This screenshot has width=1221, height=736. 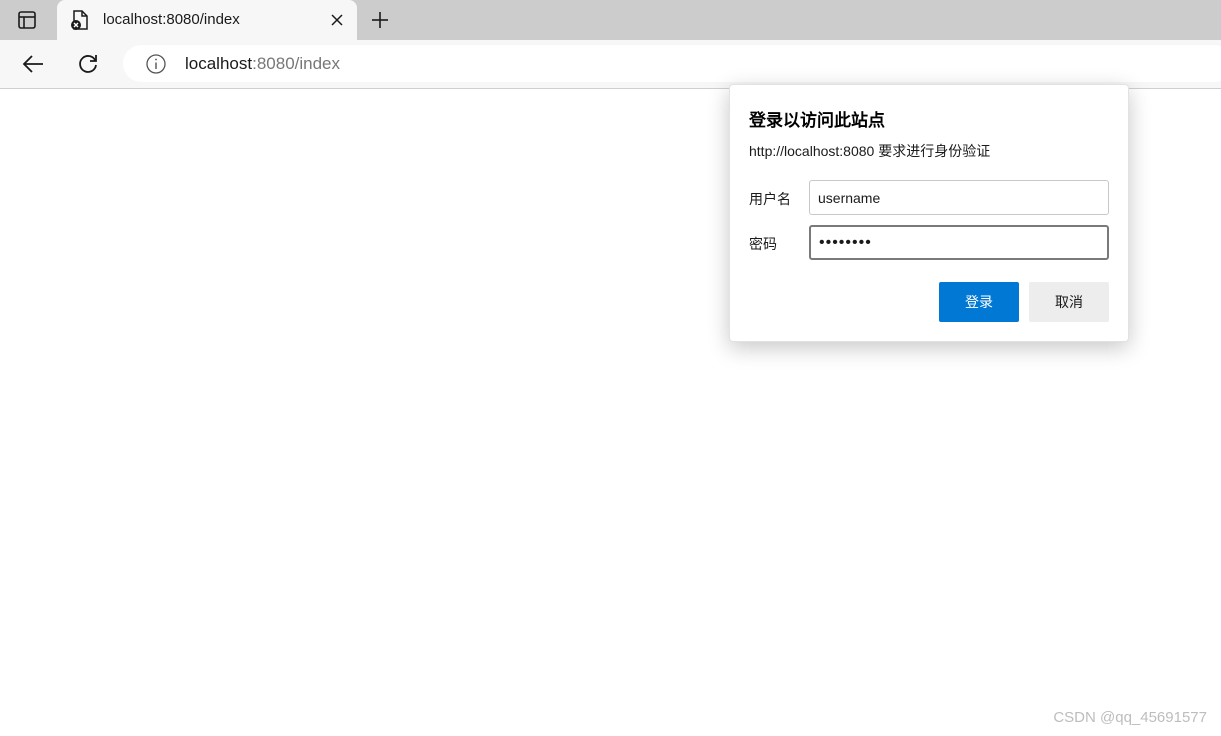 I want to click on url-path: :8080/index, so click(x=296, y=63).